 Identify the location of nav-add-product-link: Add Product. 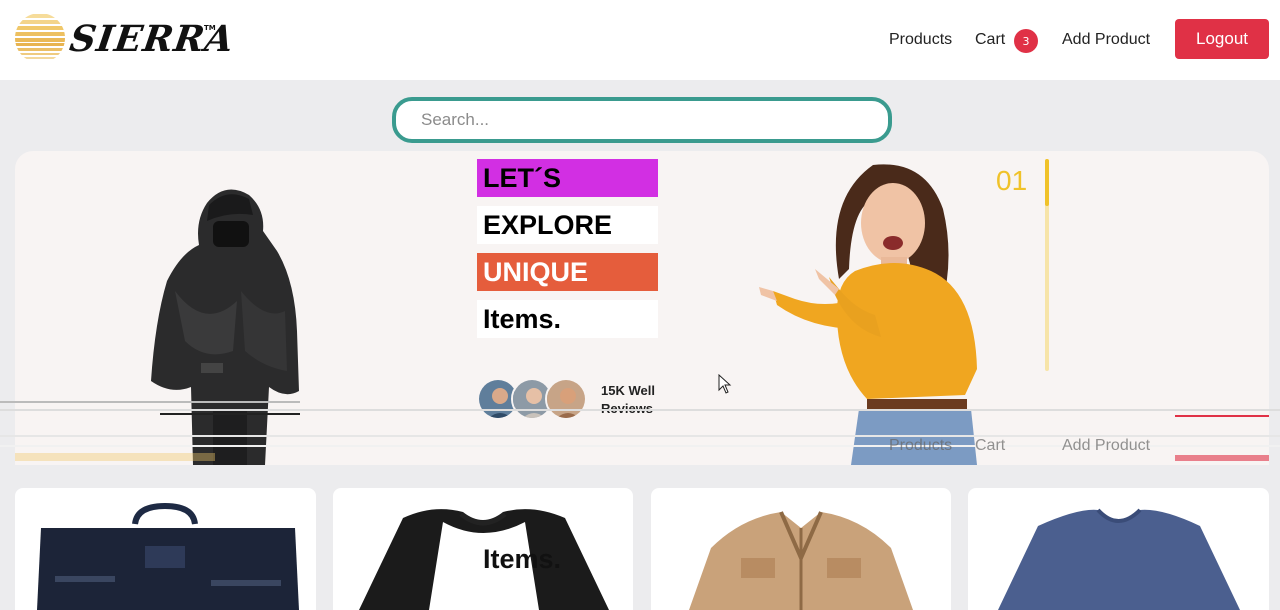
(1106, 40).